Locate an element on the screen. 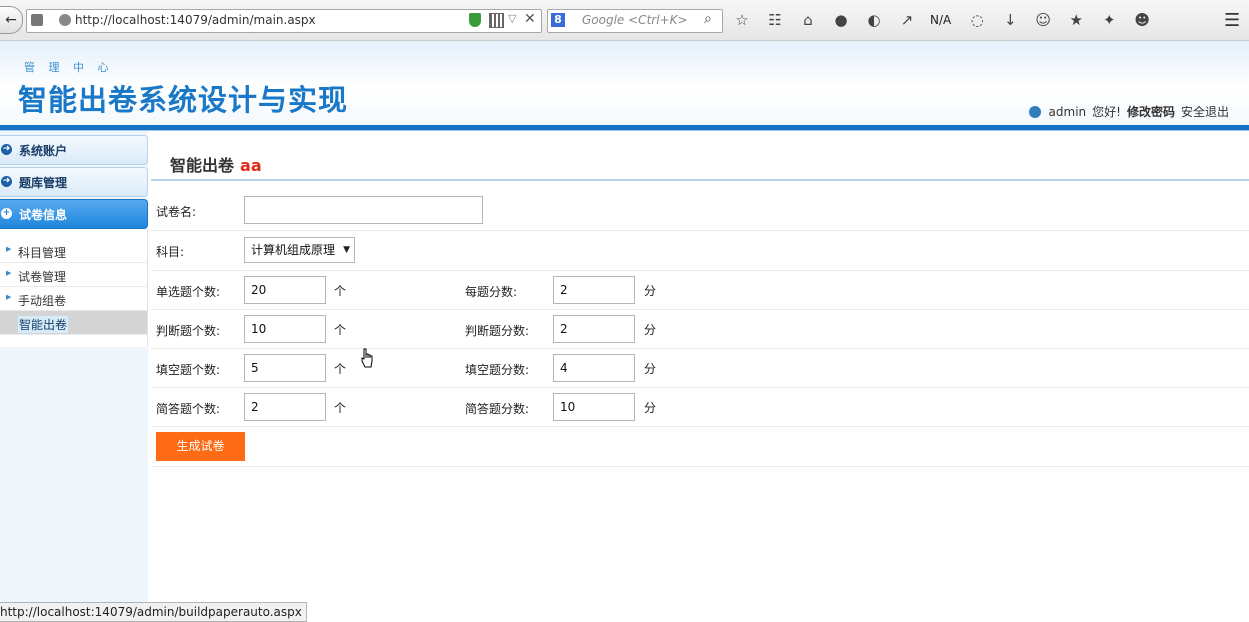  form-row-fill-blank: 填空题个数: 5 个 填空题分数: 4 分 is located at coordinates (700, 368).